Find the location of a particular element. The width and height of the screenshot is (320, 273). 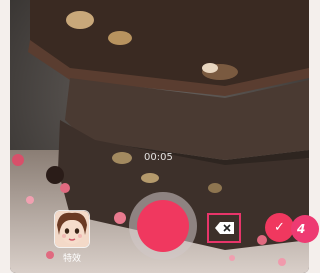

effects-button: 特效 is located at coordinates (72, 238).